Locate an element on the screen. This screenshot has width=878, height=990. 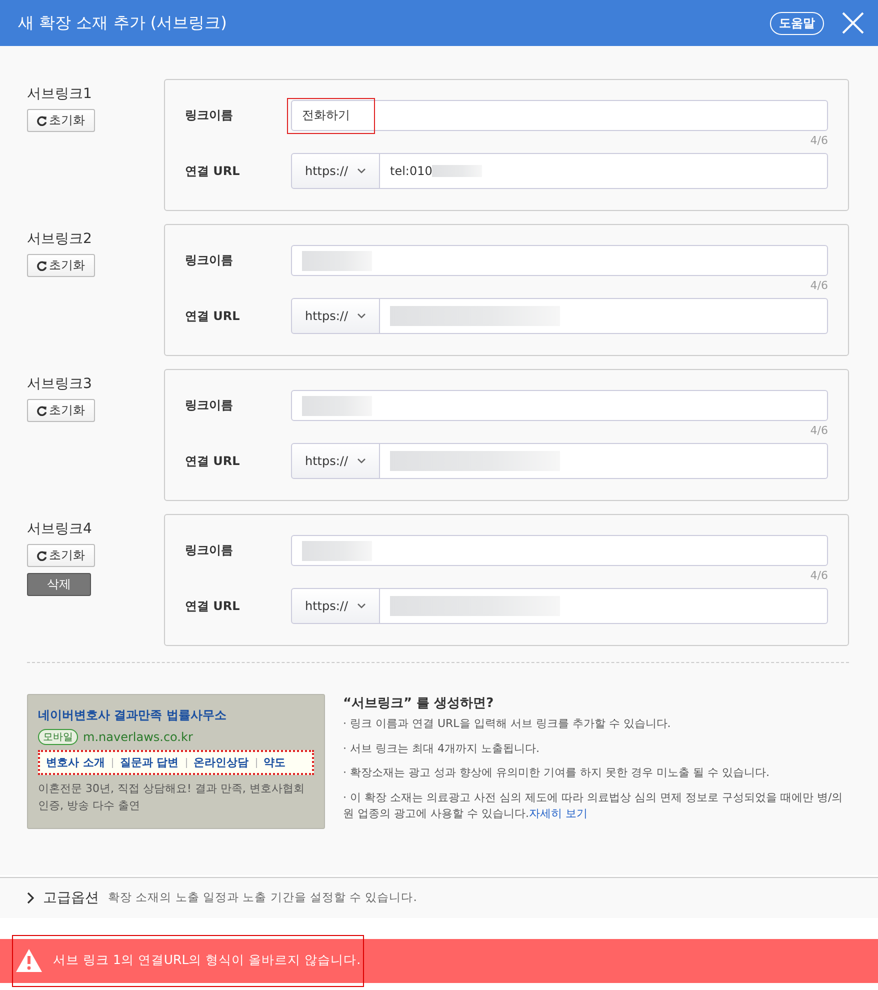
delete-button: 삭제 is located at coordinates (59, 584).